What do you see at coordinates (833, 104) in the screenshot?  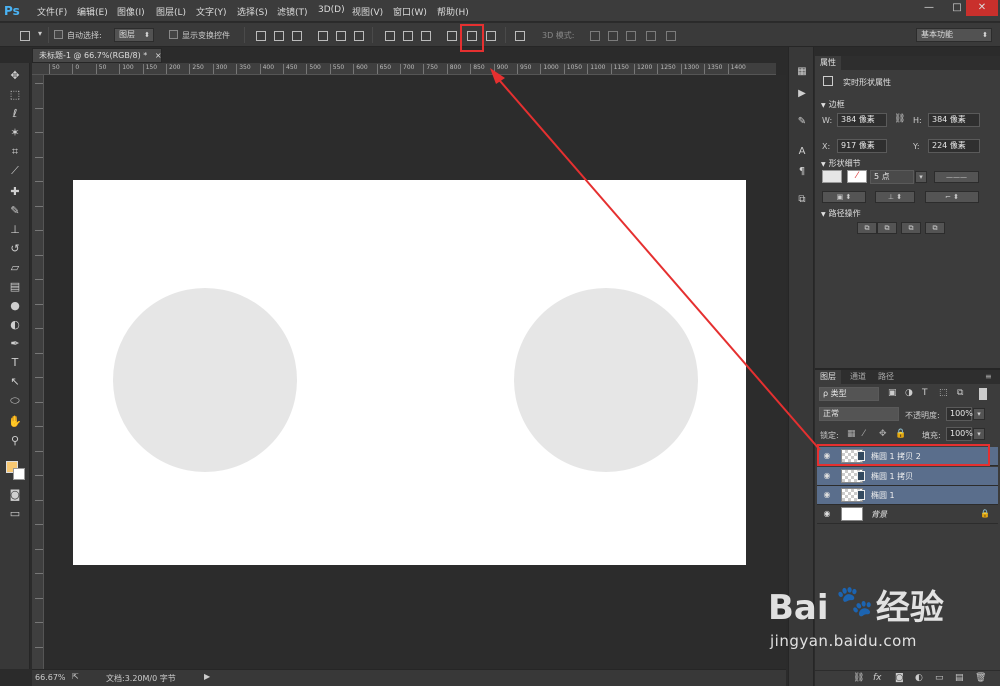 I see `section-bounds: ▼ 边框` at bounding box center [833, 104].